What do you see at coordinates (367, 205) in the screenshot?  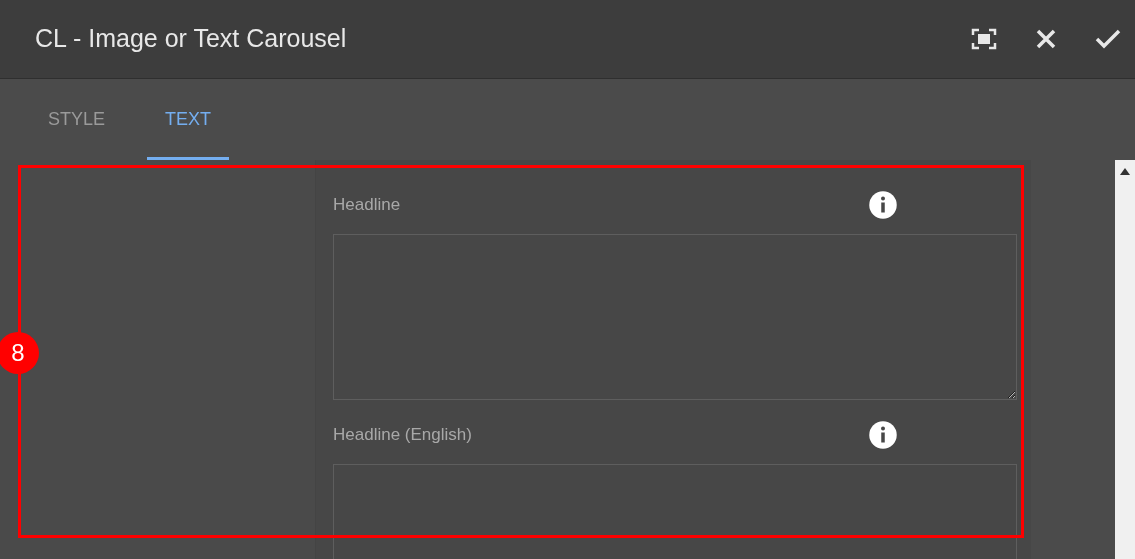 I see `field-label: Headline` at bounding box center [367, 205].